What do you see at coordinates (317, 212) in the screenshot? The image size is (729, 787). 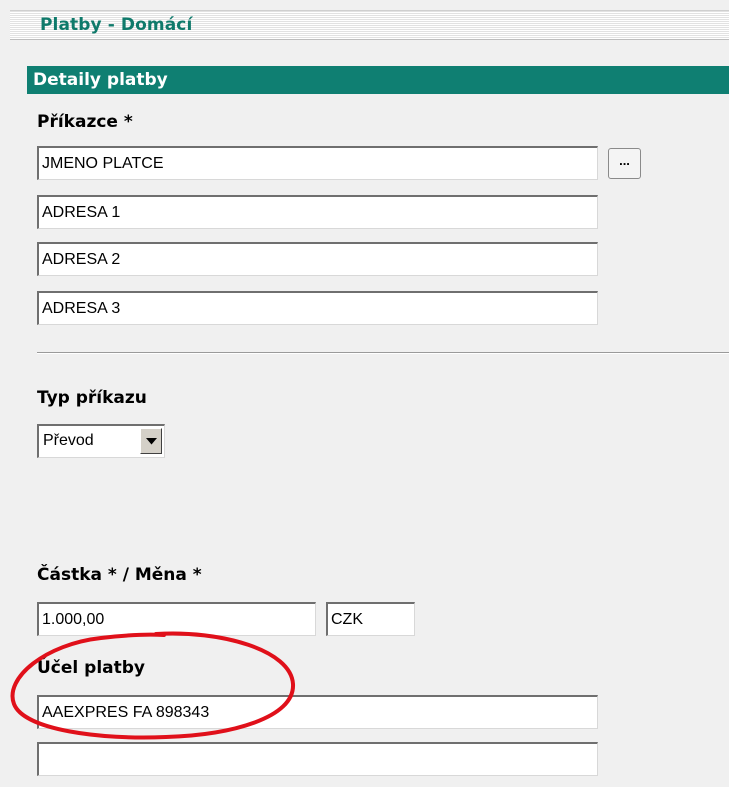 I see `payer-address1-field: ADRESA 1` at bounding box center [317, 212].